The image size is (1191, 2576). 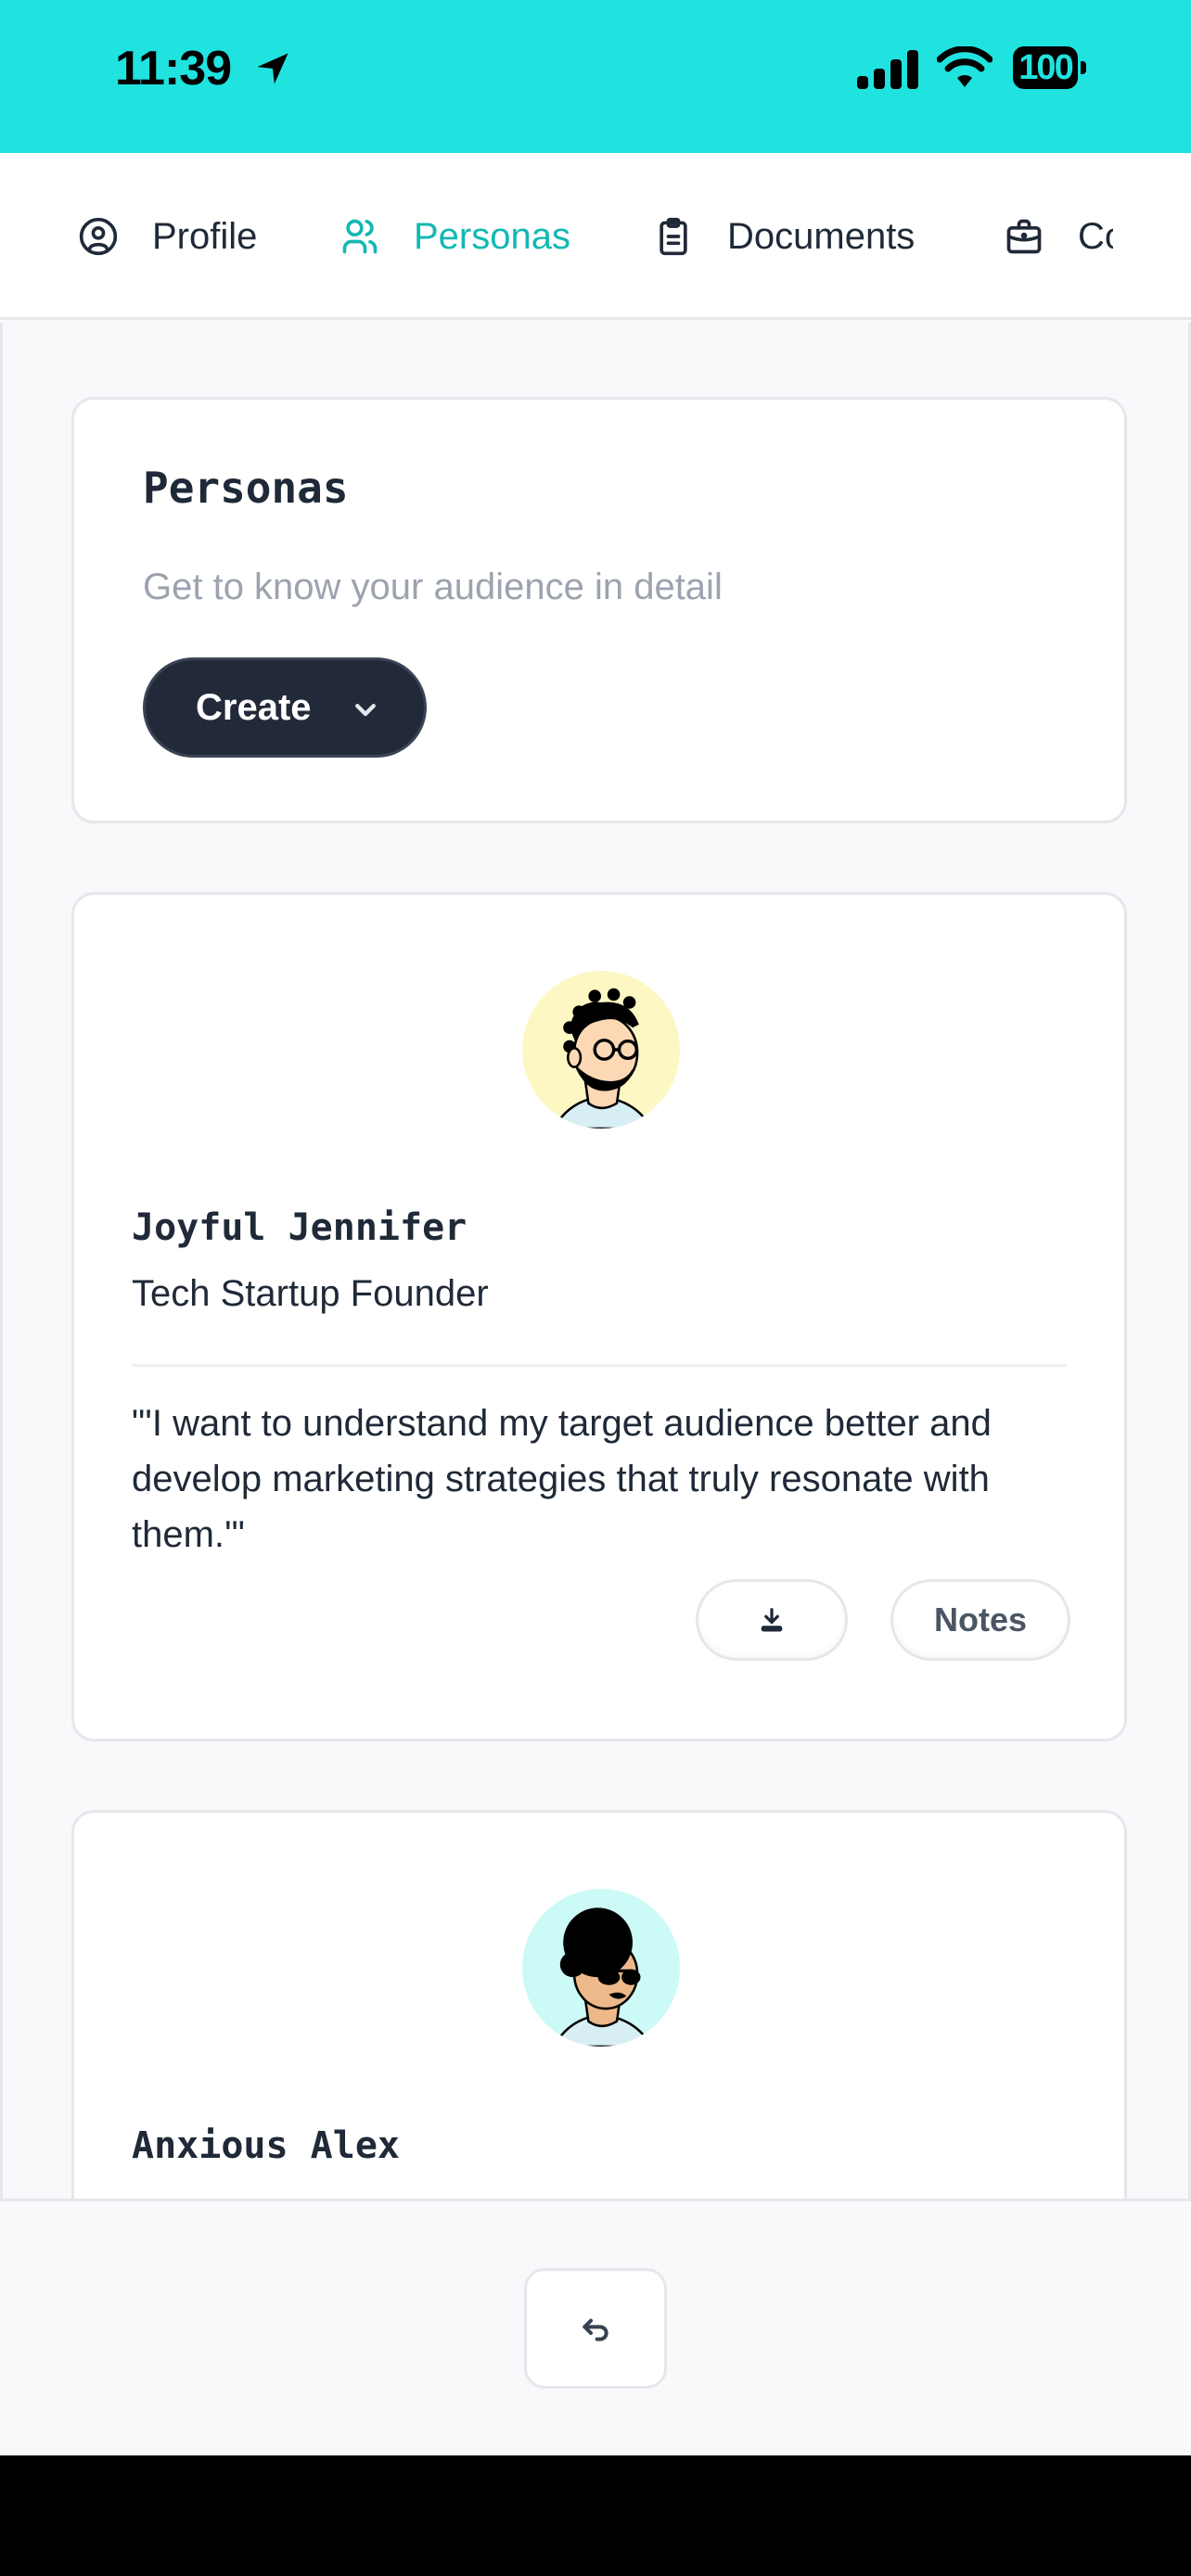 I want to click on tab-personas: Personas, so click(x=454, y=237).